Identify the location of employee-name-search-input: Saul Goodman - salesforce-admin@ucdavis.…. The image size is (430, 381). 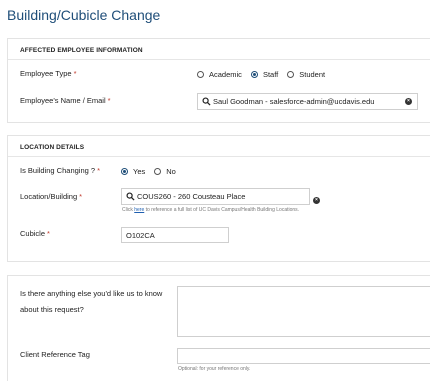
(307, 101).